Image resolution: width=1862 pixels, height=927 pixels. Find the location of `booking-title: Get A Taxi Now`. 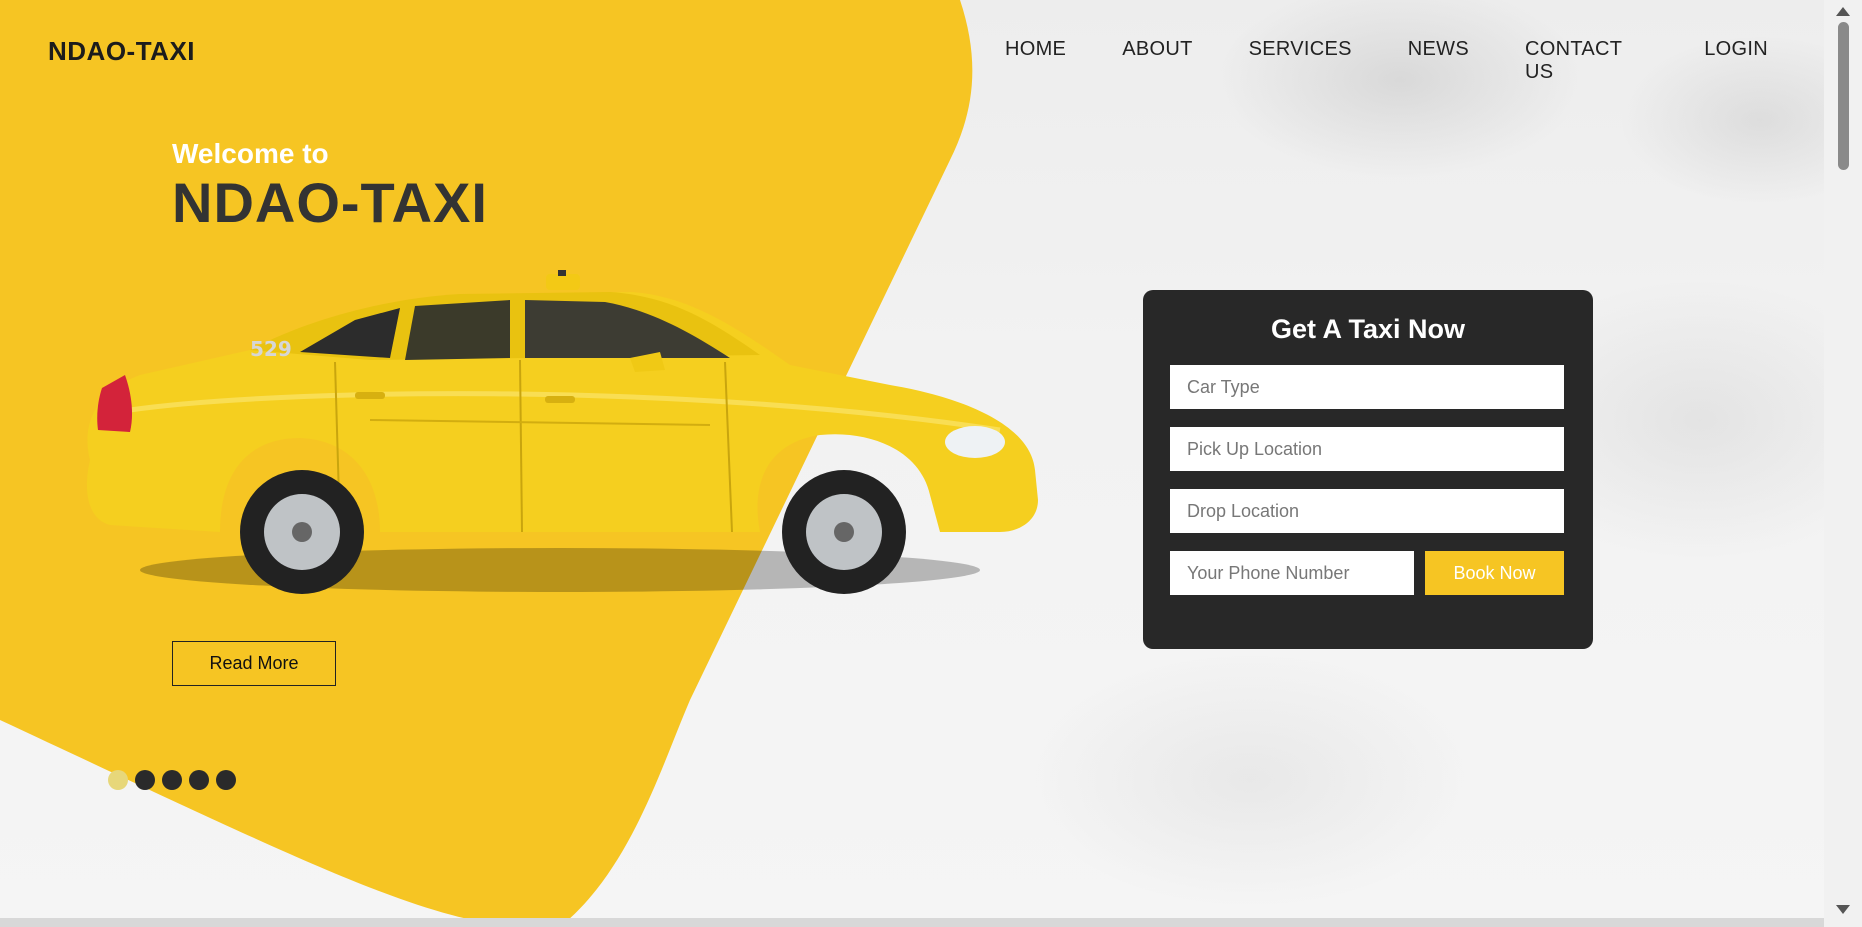

booking-title: Get A Taxi Now is located at coordinates (1368, 329).